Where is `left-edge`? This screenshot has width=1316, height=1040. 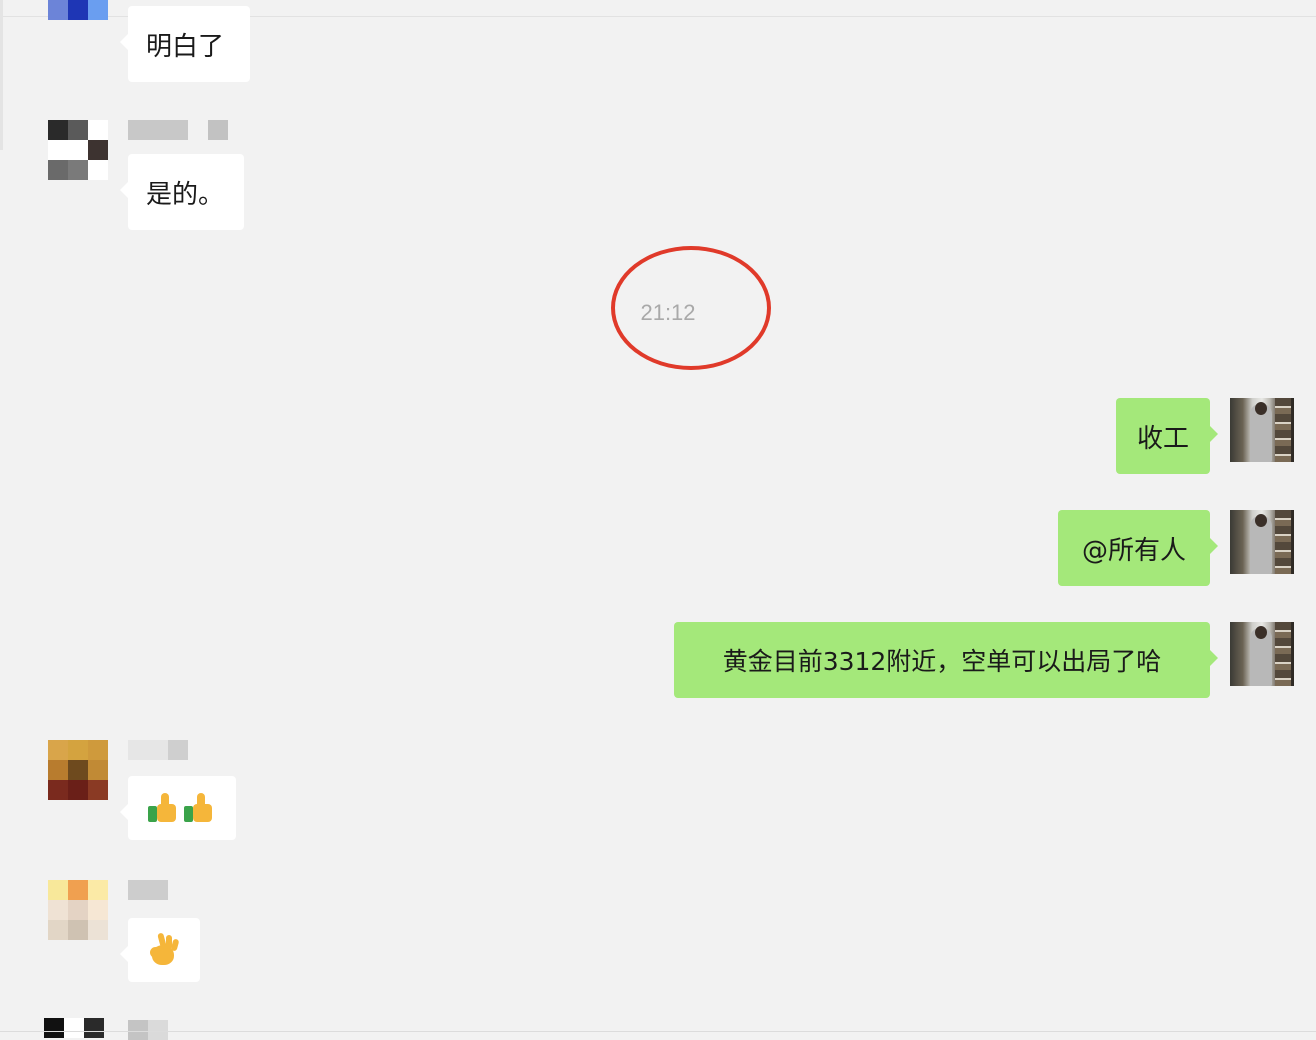
left-edge is located at coordinates (1, 75).